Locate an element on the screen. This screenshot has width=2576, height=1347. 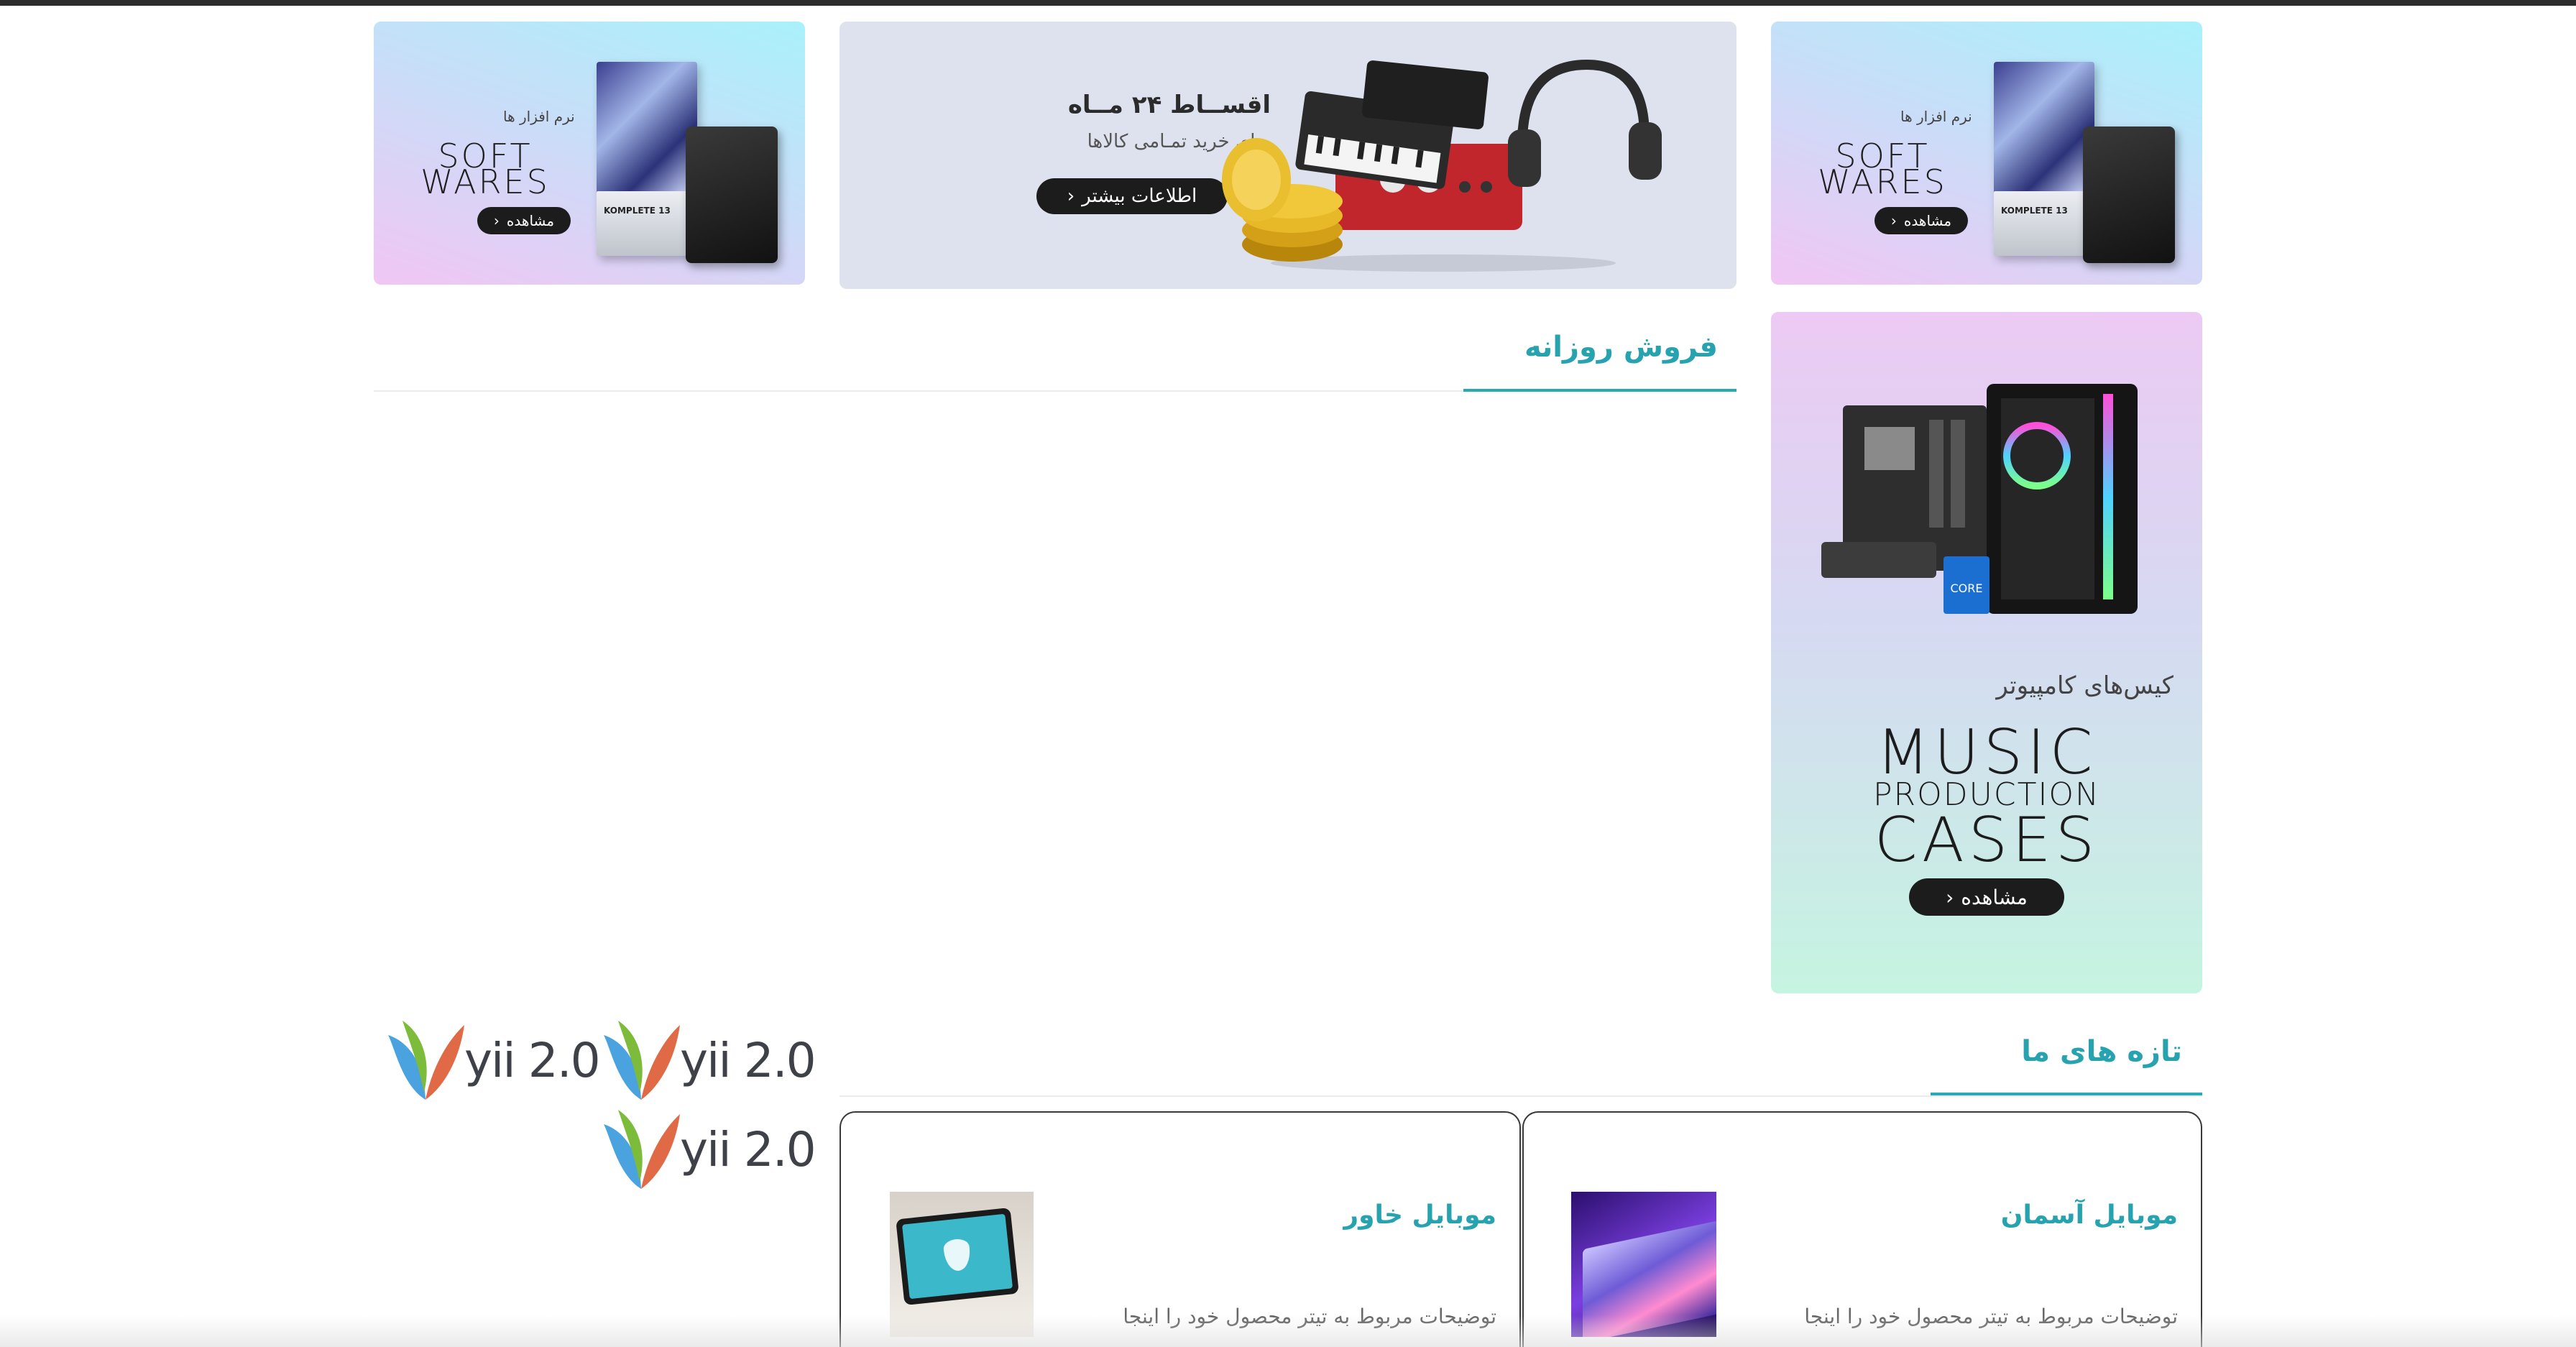
new-arrivals-accent is located at coordinates (2066, 1094).